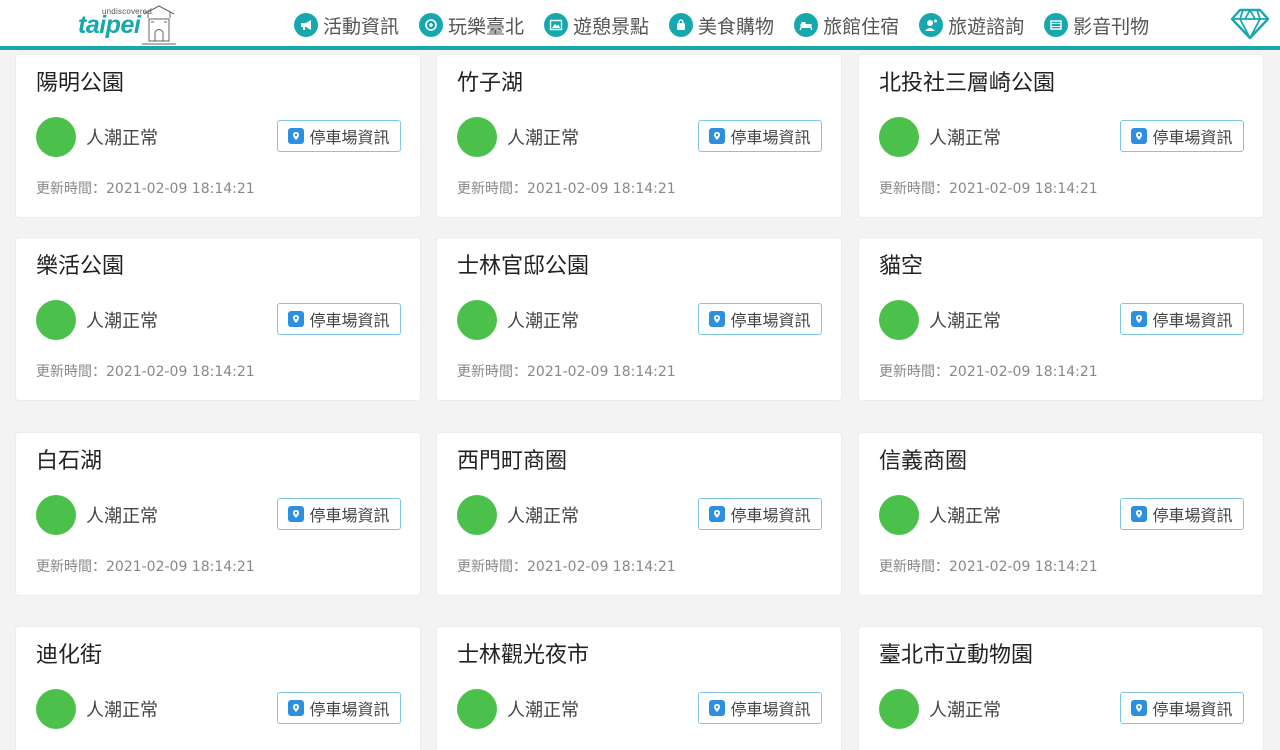 This screenshot has height=750, width=1280. Describe the element at coordinates (218, 136) in the screenshot. I see `location-card: 陽明公園 人潮正常 停車場資訊 更新時間：2021-02-09 18:14:21` at that location.